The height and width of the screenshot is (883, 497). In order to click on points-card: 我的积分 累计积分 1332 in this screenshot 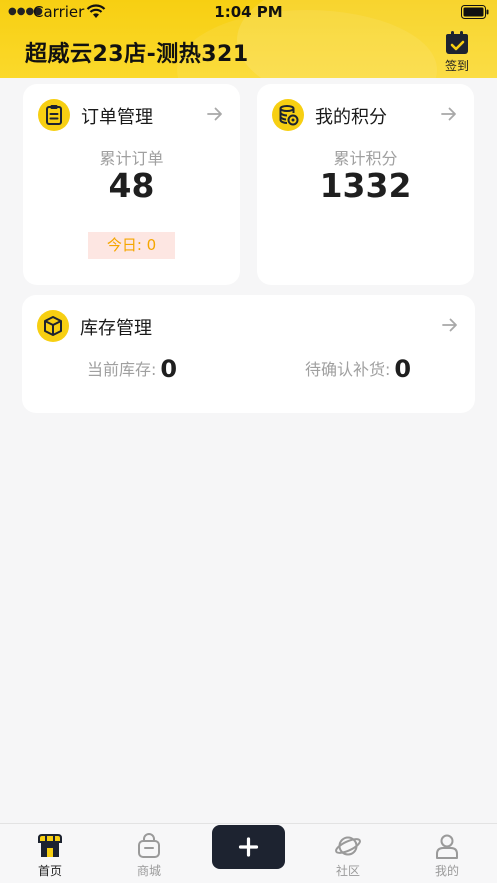, I will do `click(365, 184)`.